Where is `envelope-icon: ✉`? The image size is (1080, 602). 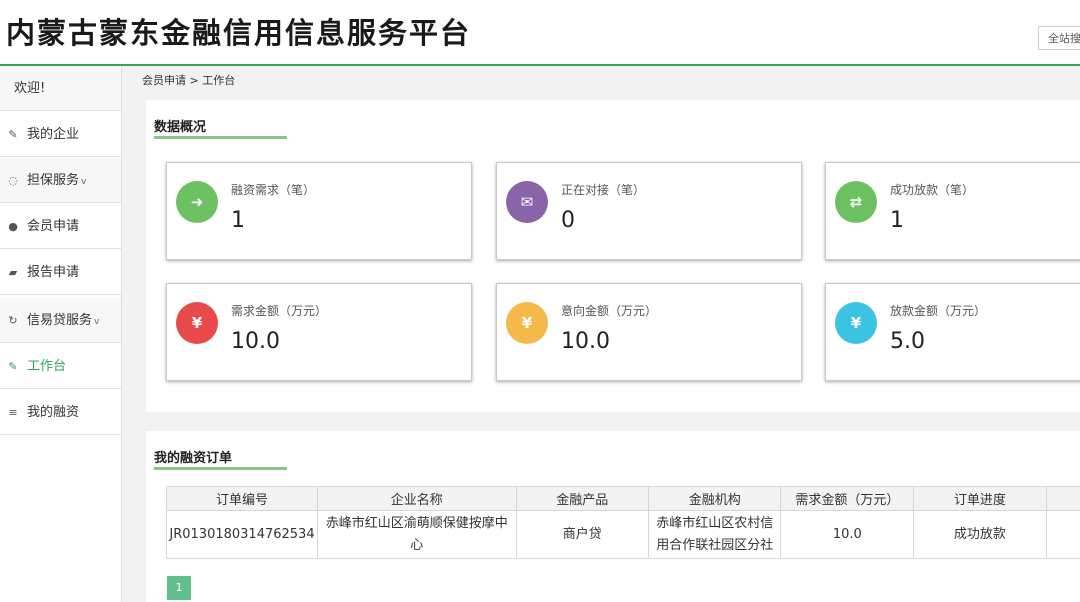
envelope-icon: ✉ is located at coordinates (527, 202).